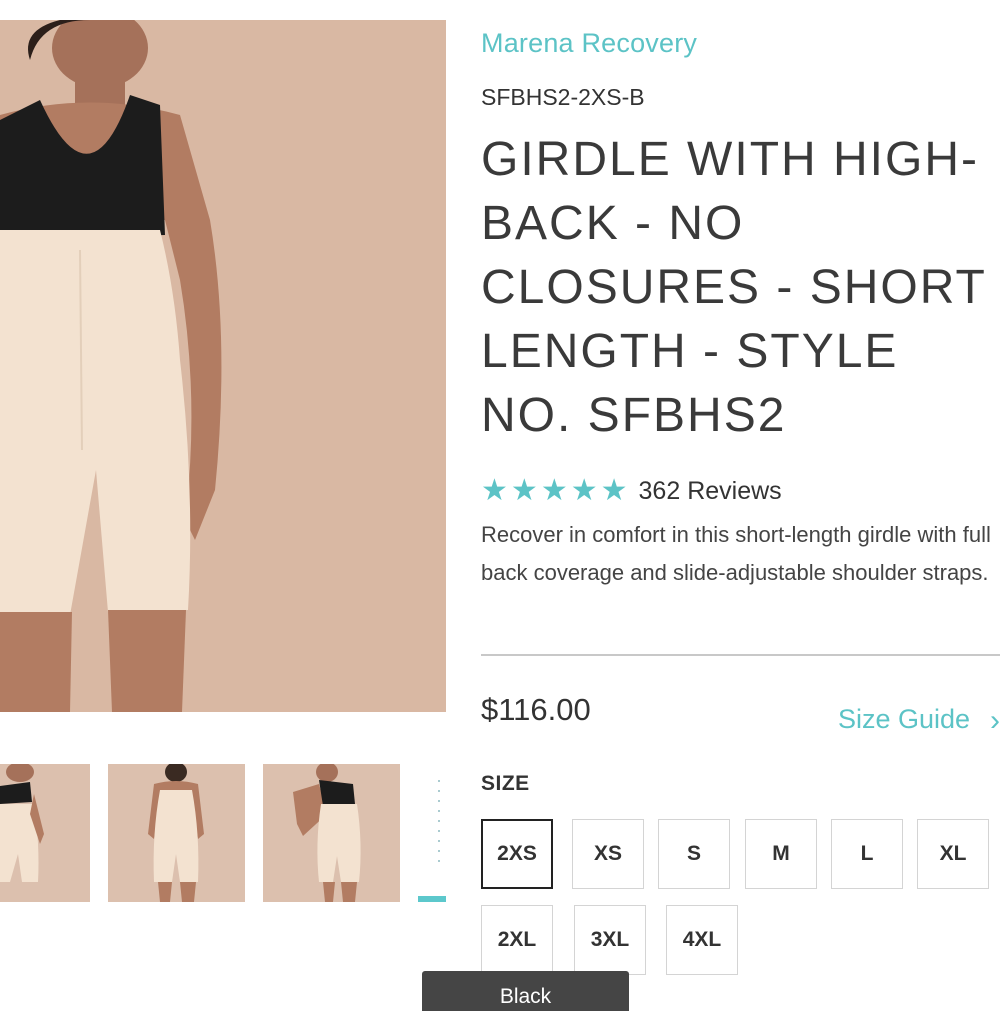 The height and width of the screenshot is (1011, 1000). What do you see at coordinates (710, 491) in the screenshot?
I see `reviews-count: 362 Reviews` at bounding box center [710, 491].